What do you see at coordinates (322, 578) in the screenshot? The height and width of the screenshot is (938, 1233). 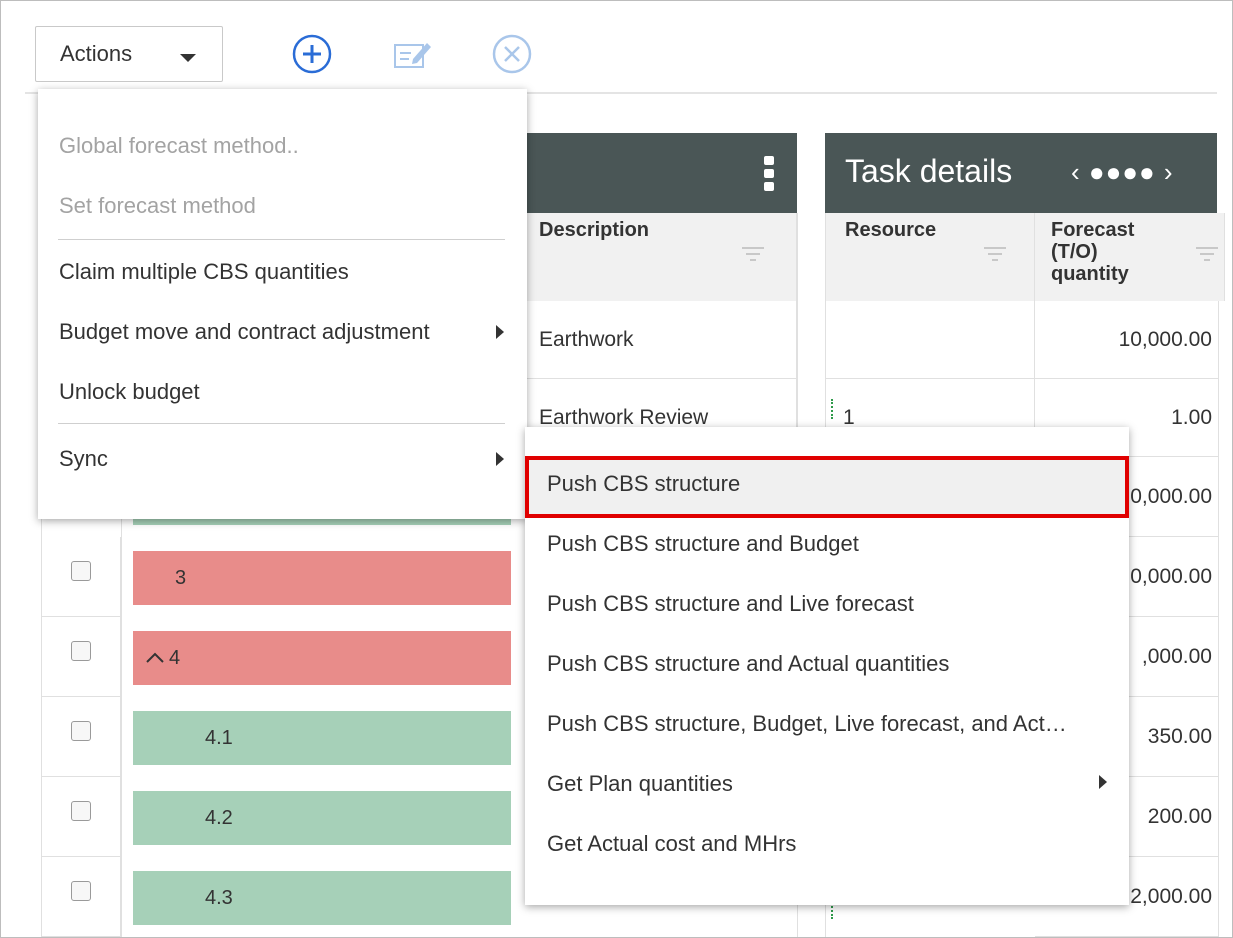 I see `cbs-row-bar: 3` at bounding box center [322, 578].